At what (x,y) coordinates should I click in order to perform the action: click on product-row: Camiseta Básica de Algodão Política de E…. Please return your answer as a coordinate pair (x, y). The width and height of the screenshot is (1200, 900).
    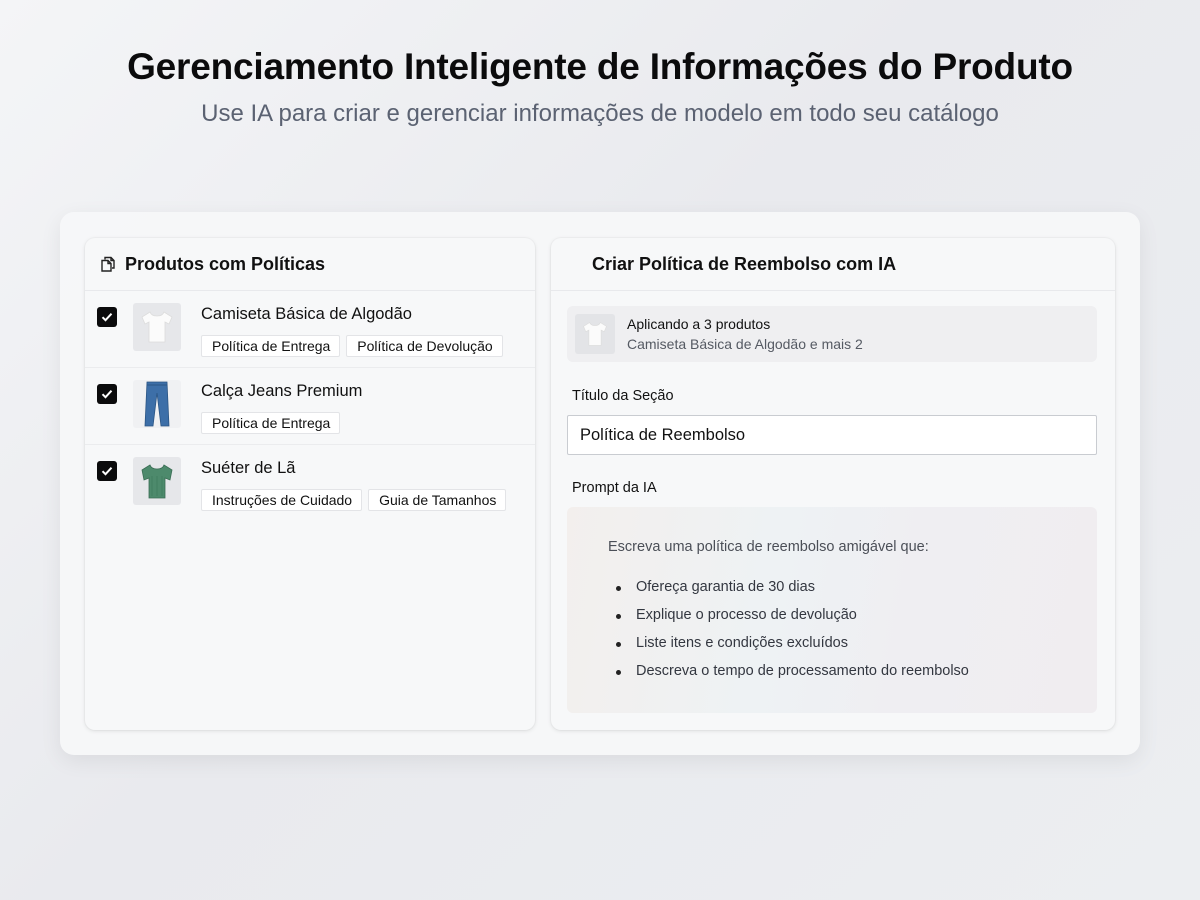
    Looking at the image, I should click on (310, 329).